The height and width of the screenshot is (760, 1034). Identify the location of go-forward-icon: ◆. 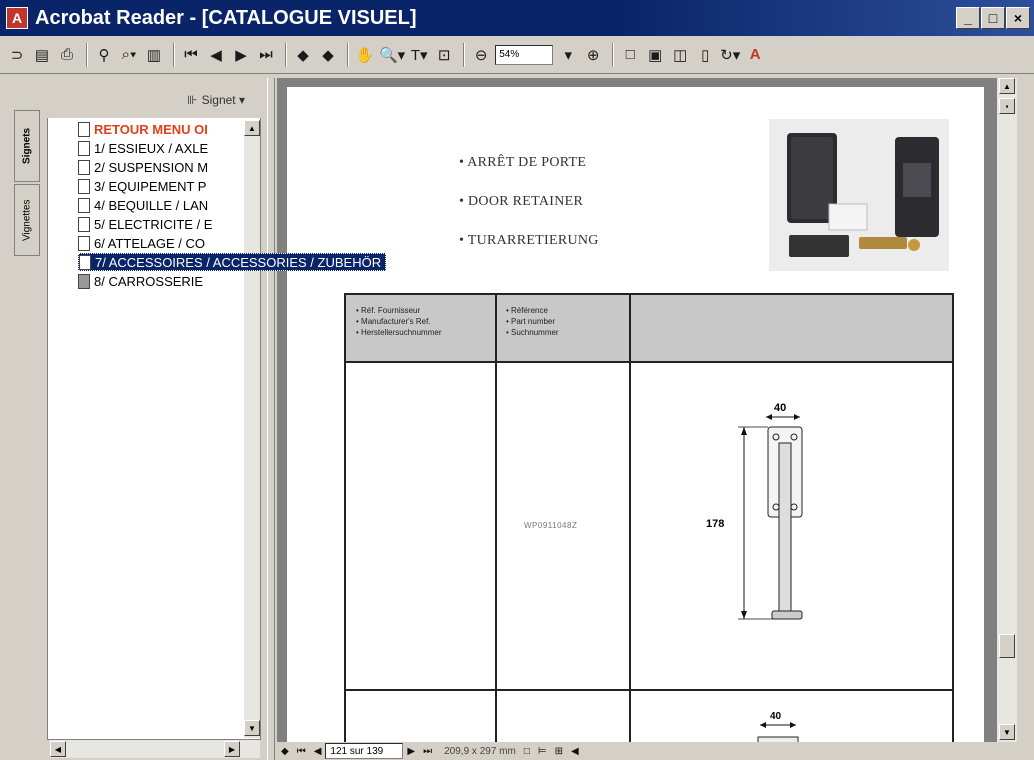
(328, 55).